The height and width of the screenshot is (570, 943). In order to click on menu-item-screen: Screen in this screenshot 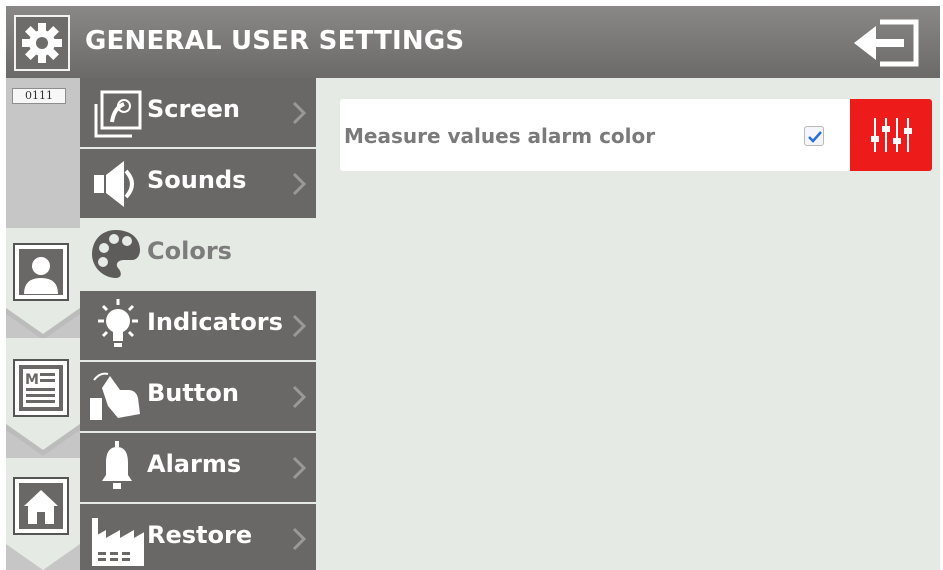, I will do `click(198, 112)`.